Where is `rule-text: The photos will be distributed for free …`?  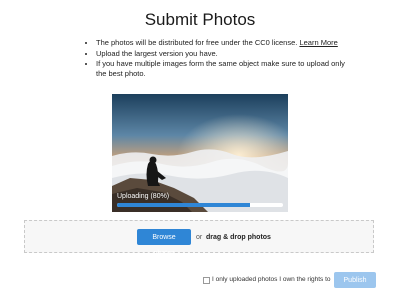 rule-text: The photos will be distributed for free … is located at coordinates (197, 42).